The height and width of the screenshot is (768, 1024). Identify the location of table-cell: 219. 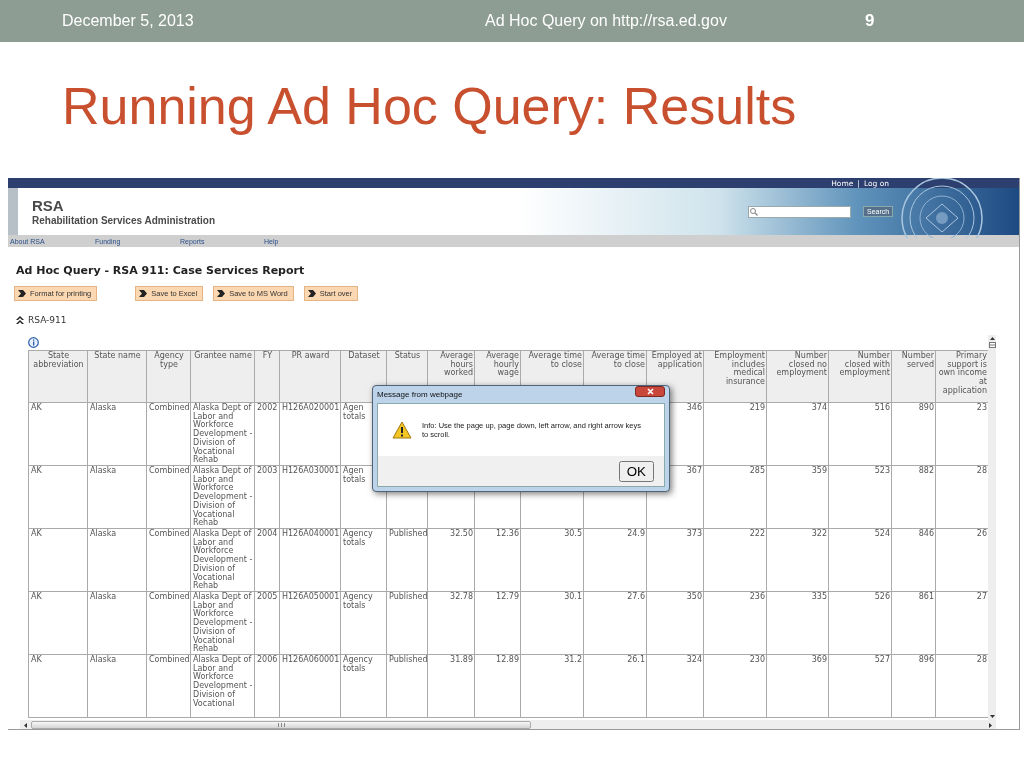
(735, 434).